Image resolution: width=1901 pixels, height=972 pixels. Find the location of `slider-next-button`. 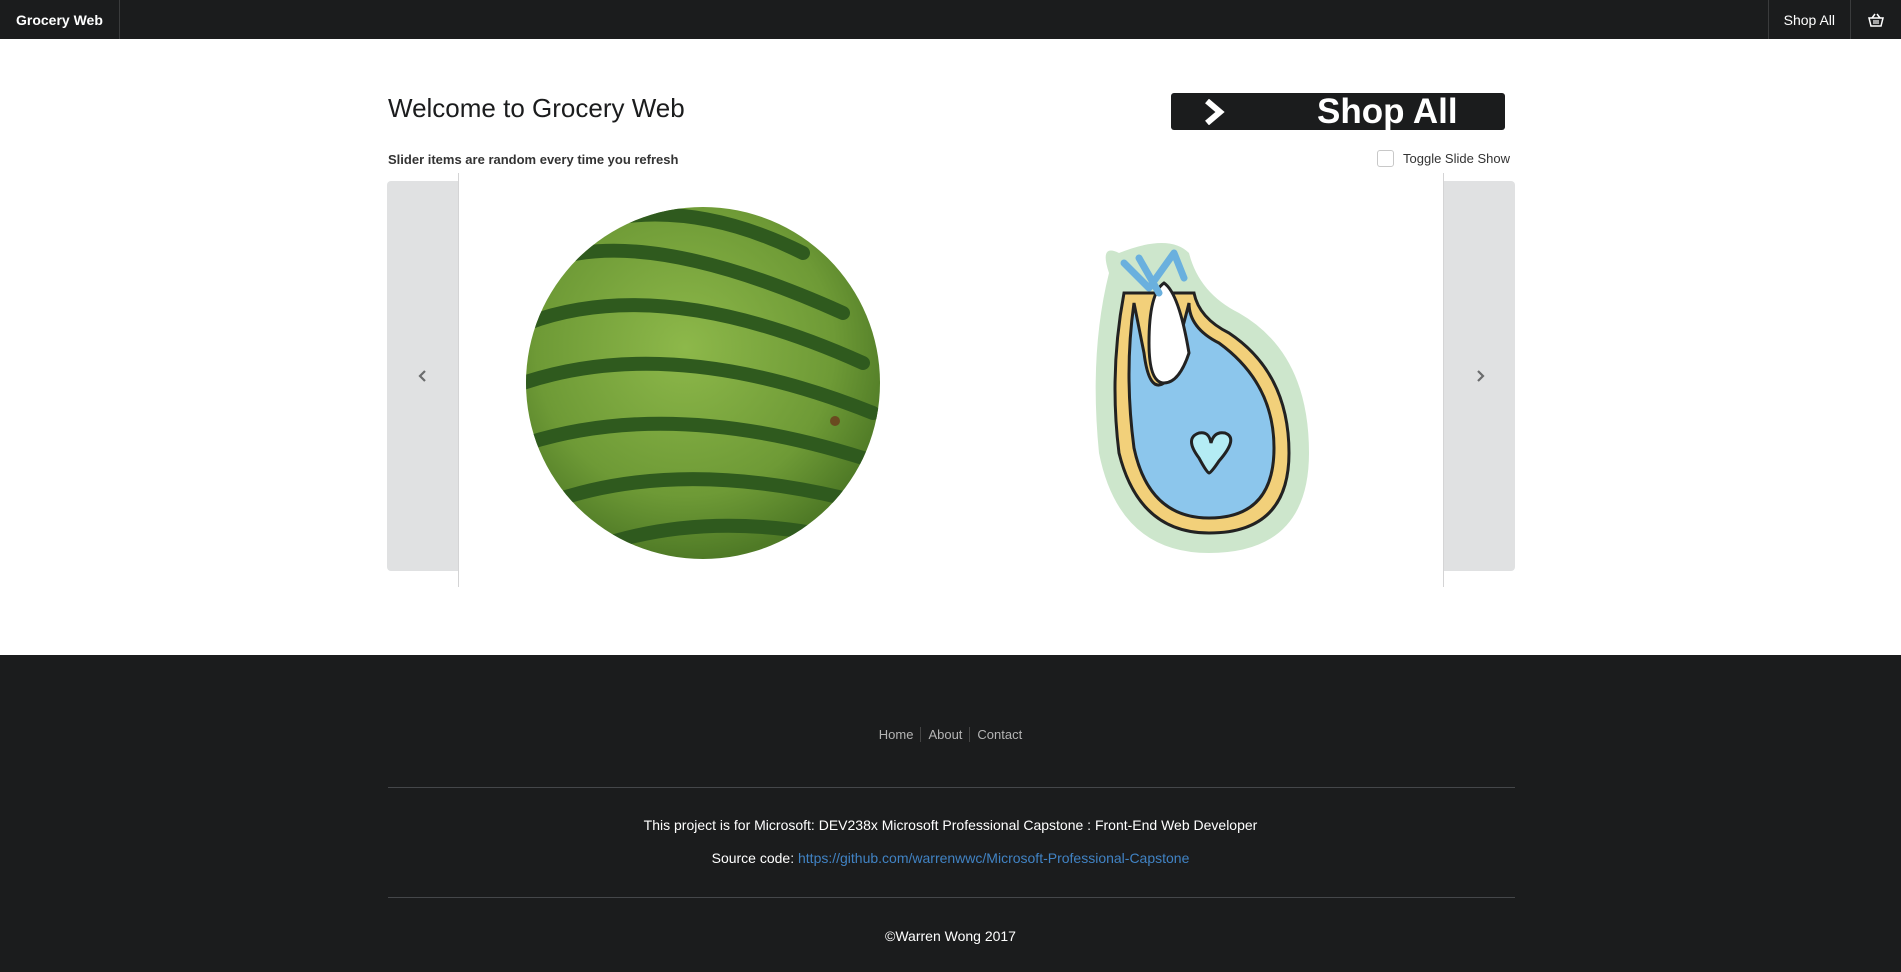

slider-next-button is located at coordinates (1479, 376).